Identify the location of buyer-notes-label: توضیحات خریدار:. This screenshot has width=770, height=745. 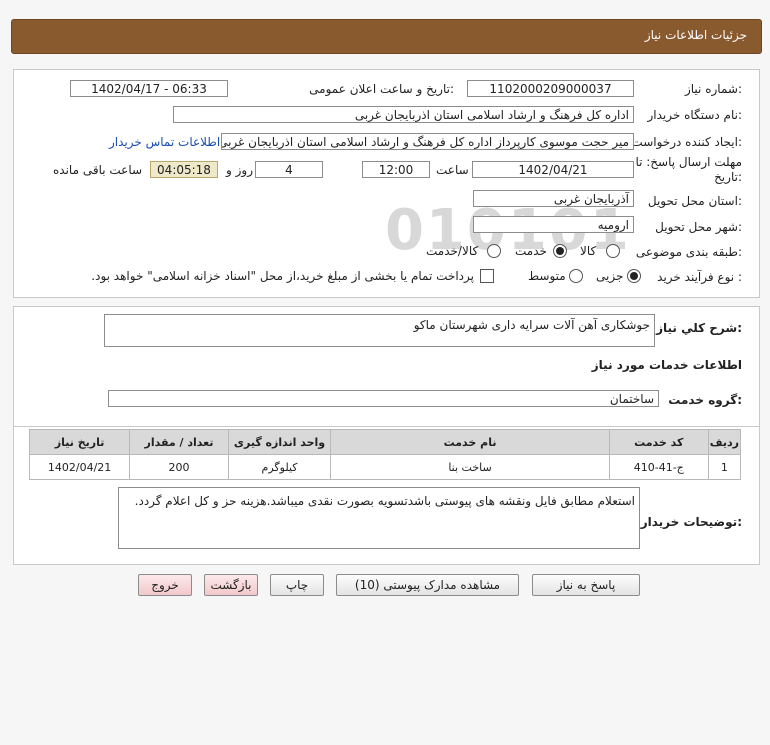
(691, 522).